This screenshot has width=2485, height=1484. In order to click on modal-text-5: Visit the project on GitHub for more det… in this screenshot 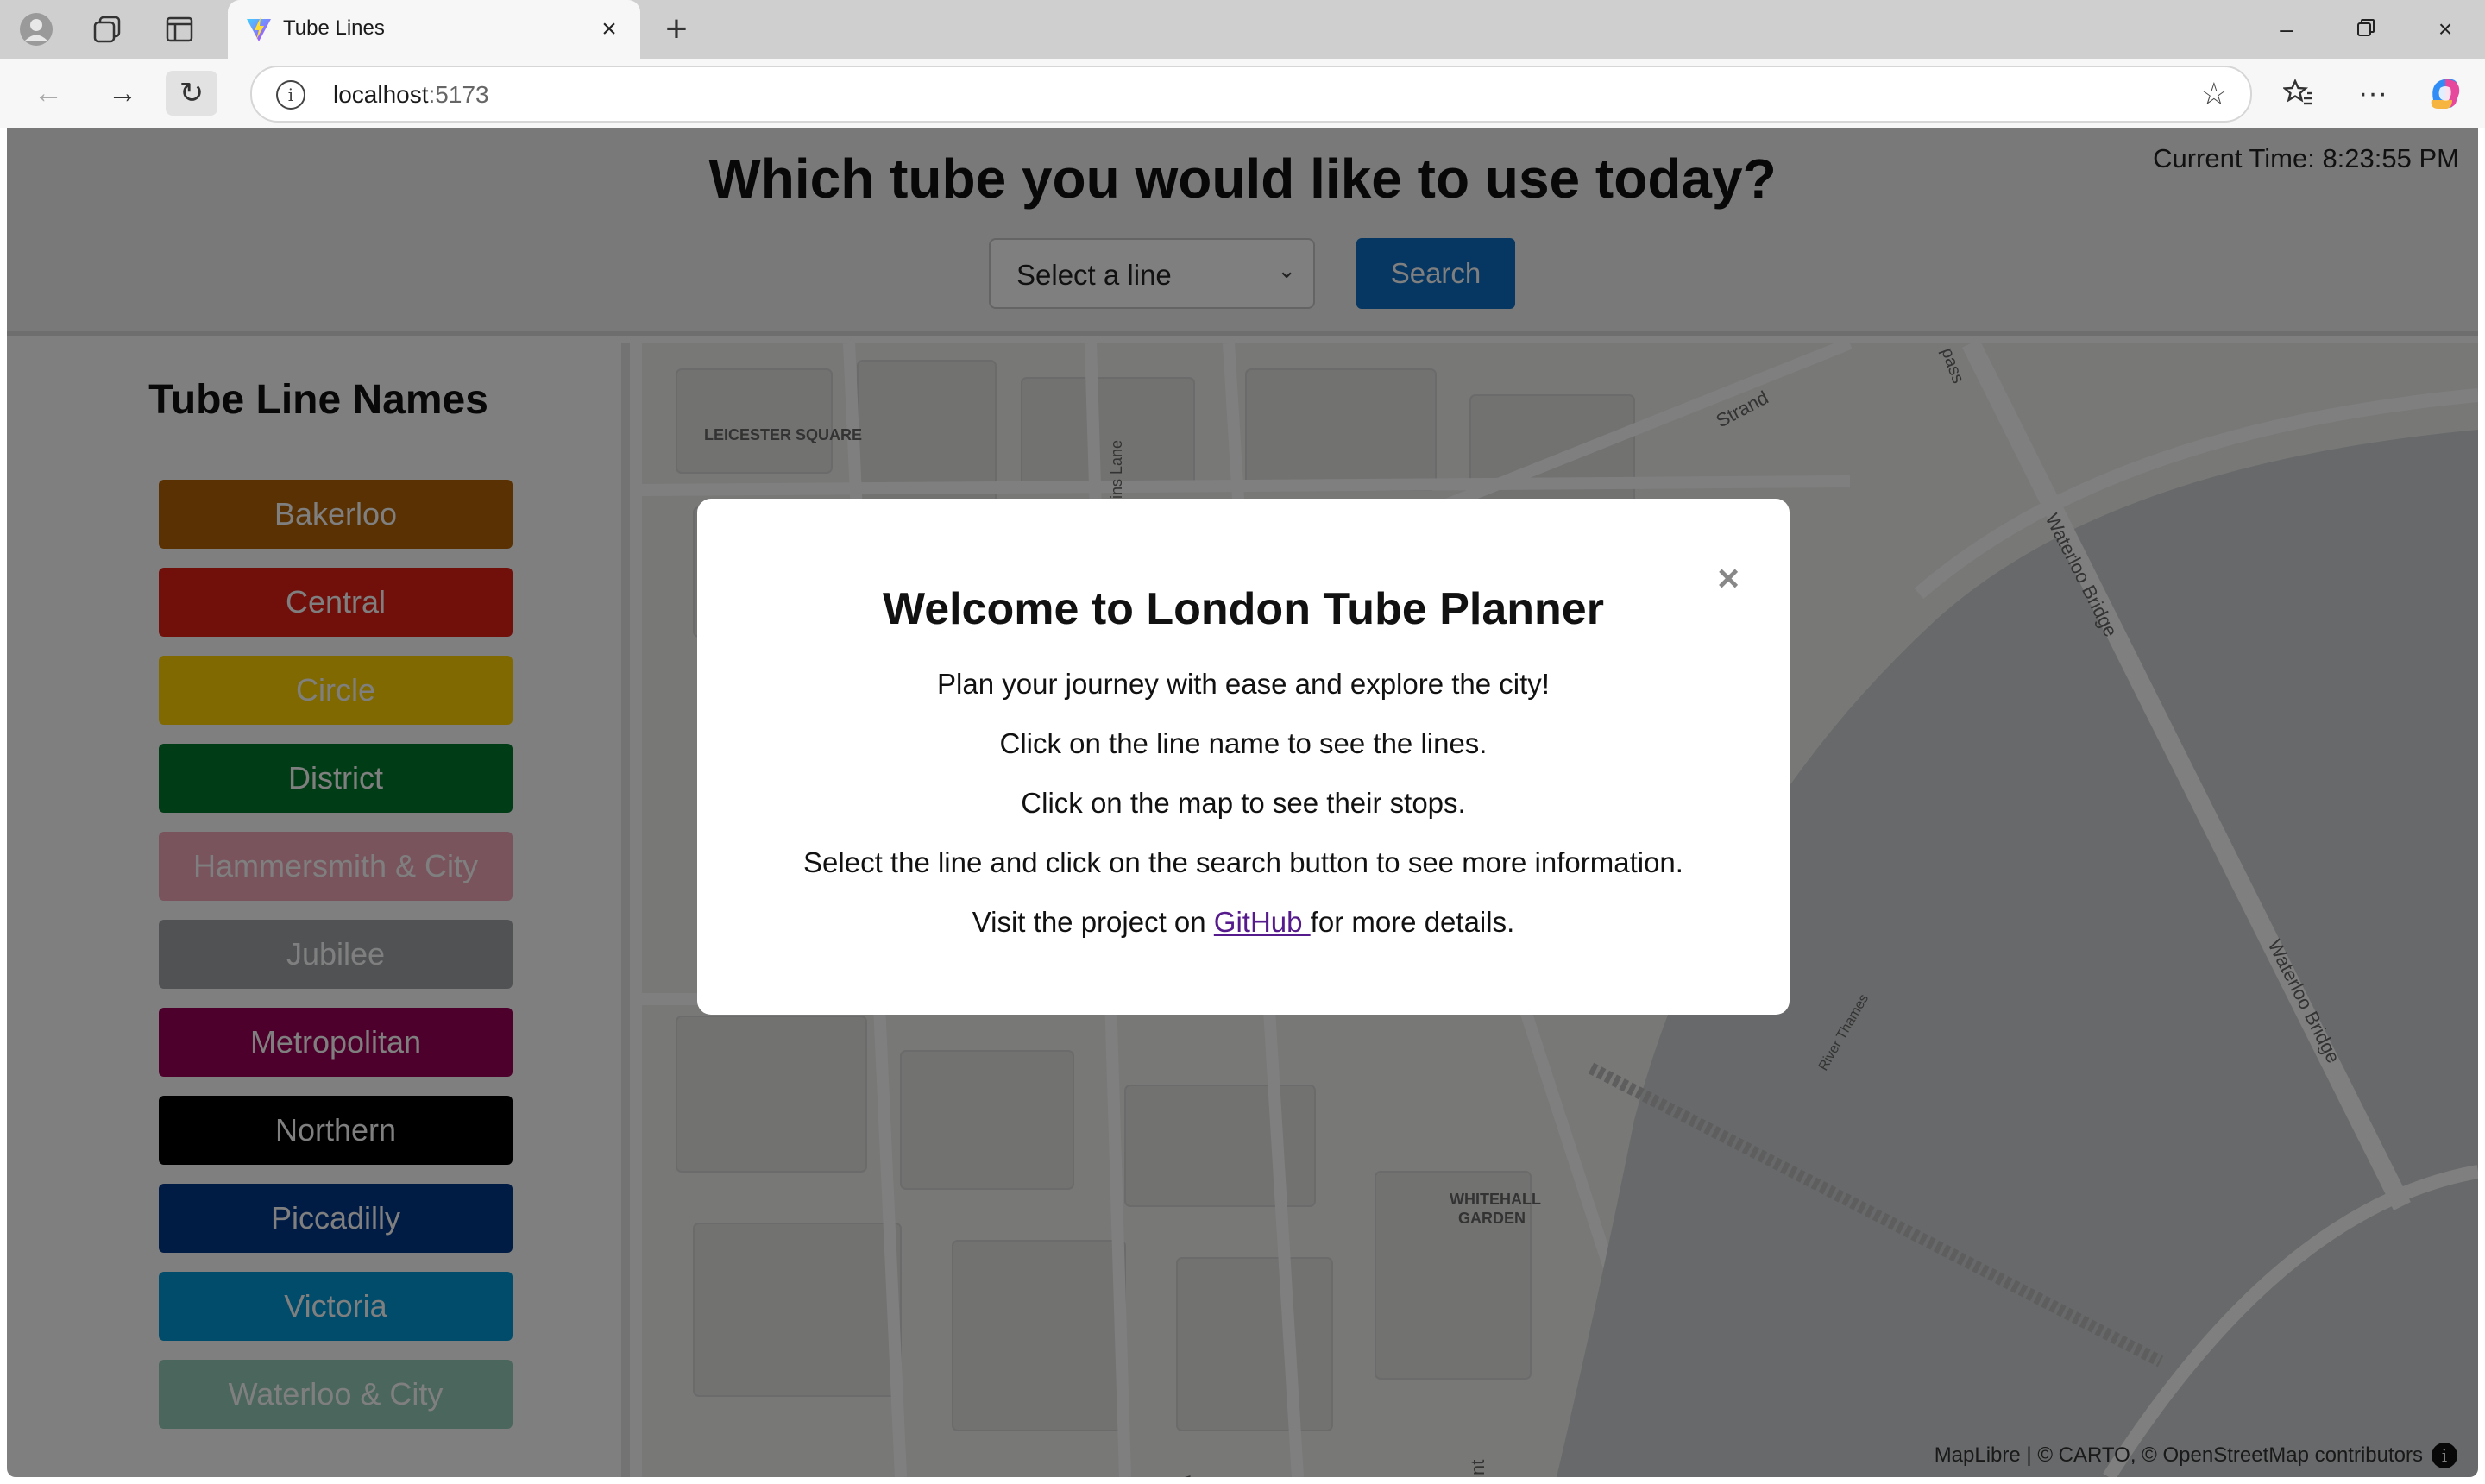, I will do `click(1243, 922)`.